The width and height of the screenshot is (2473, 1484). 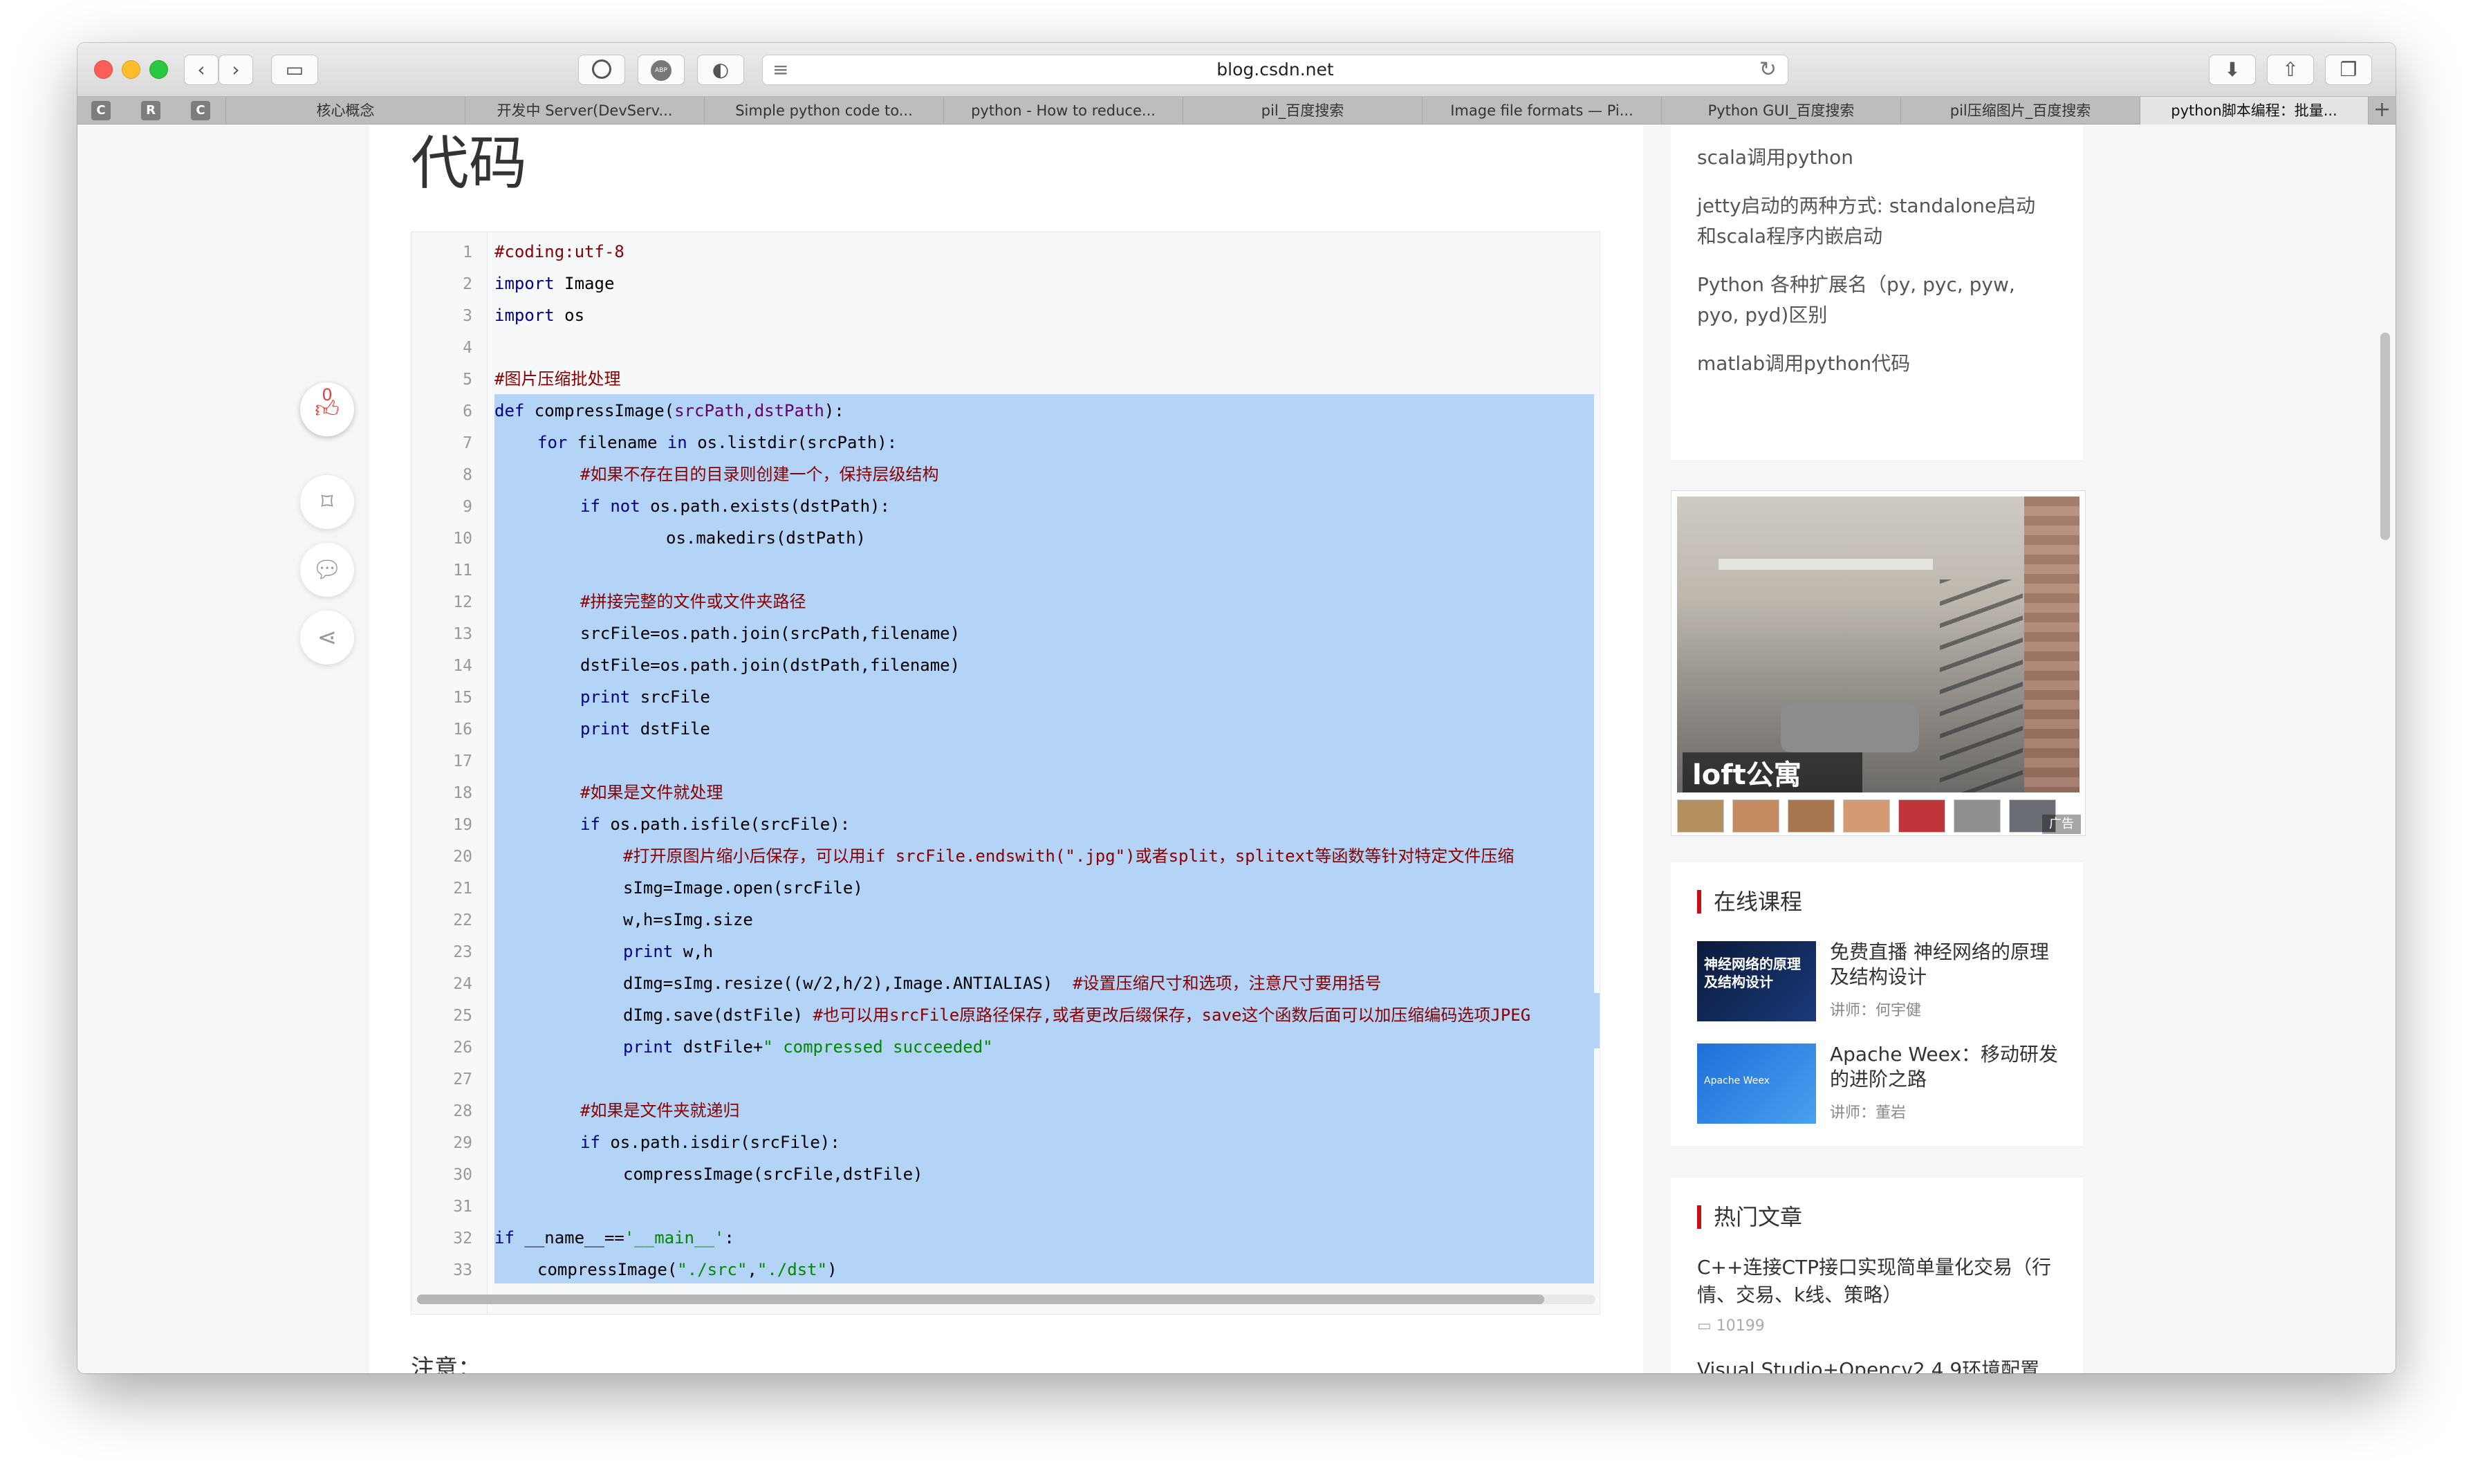 I want to click on course-thumbnail: Apache Weex, so click(x=1756, y=1084).